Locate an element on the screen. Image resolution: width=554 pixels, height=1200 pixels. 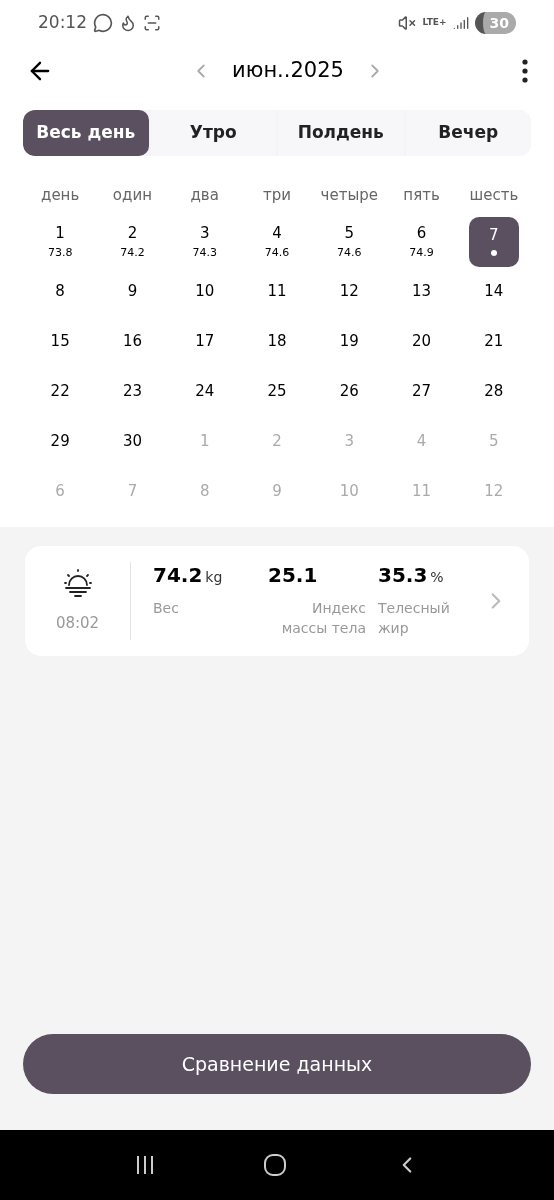
calendar-day: 3 74.3 is located at coordinates (204, 241).